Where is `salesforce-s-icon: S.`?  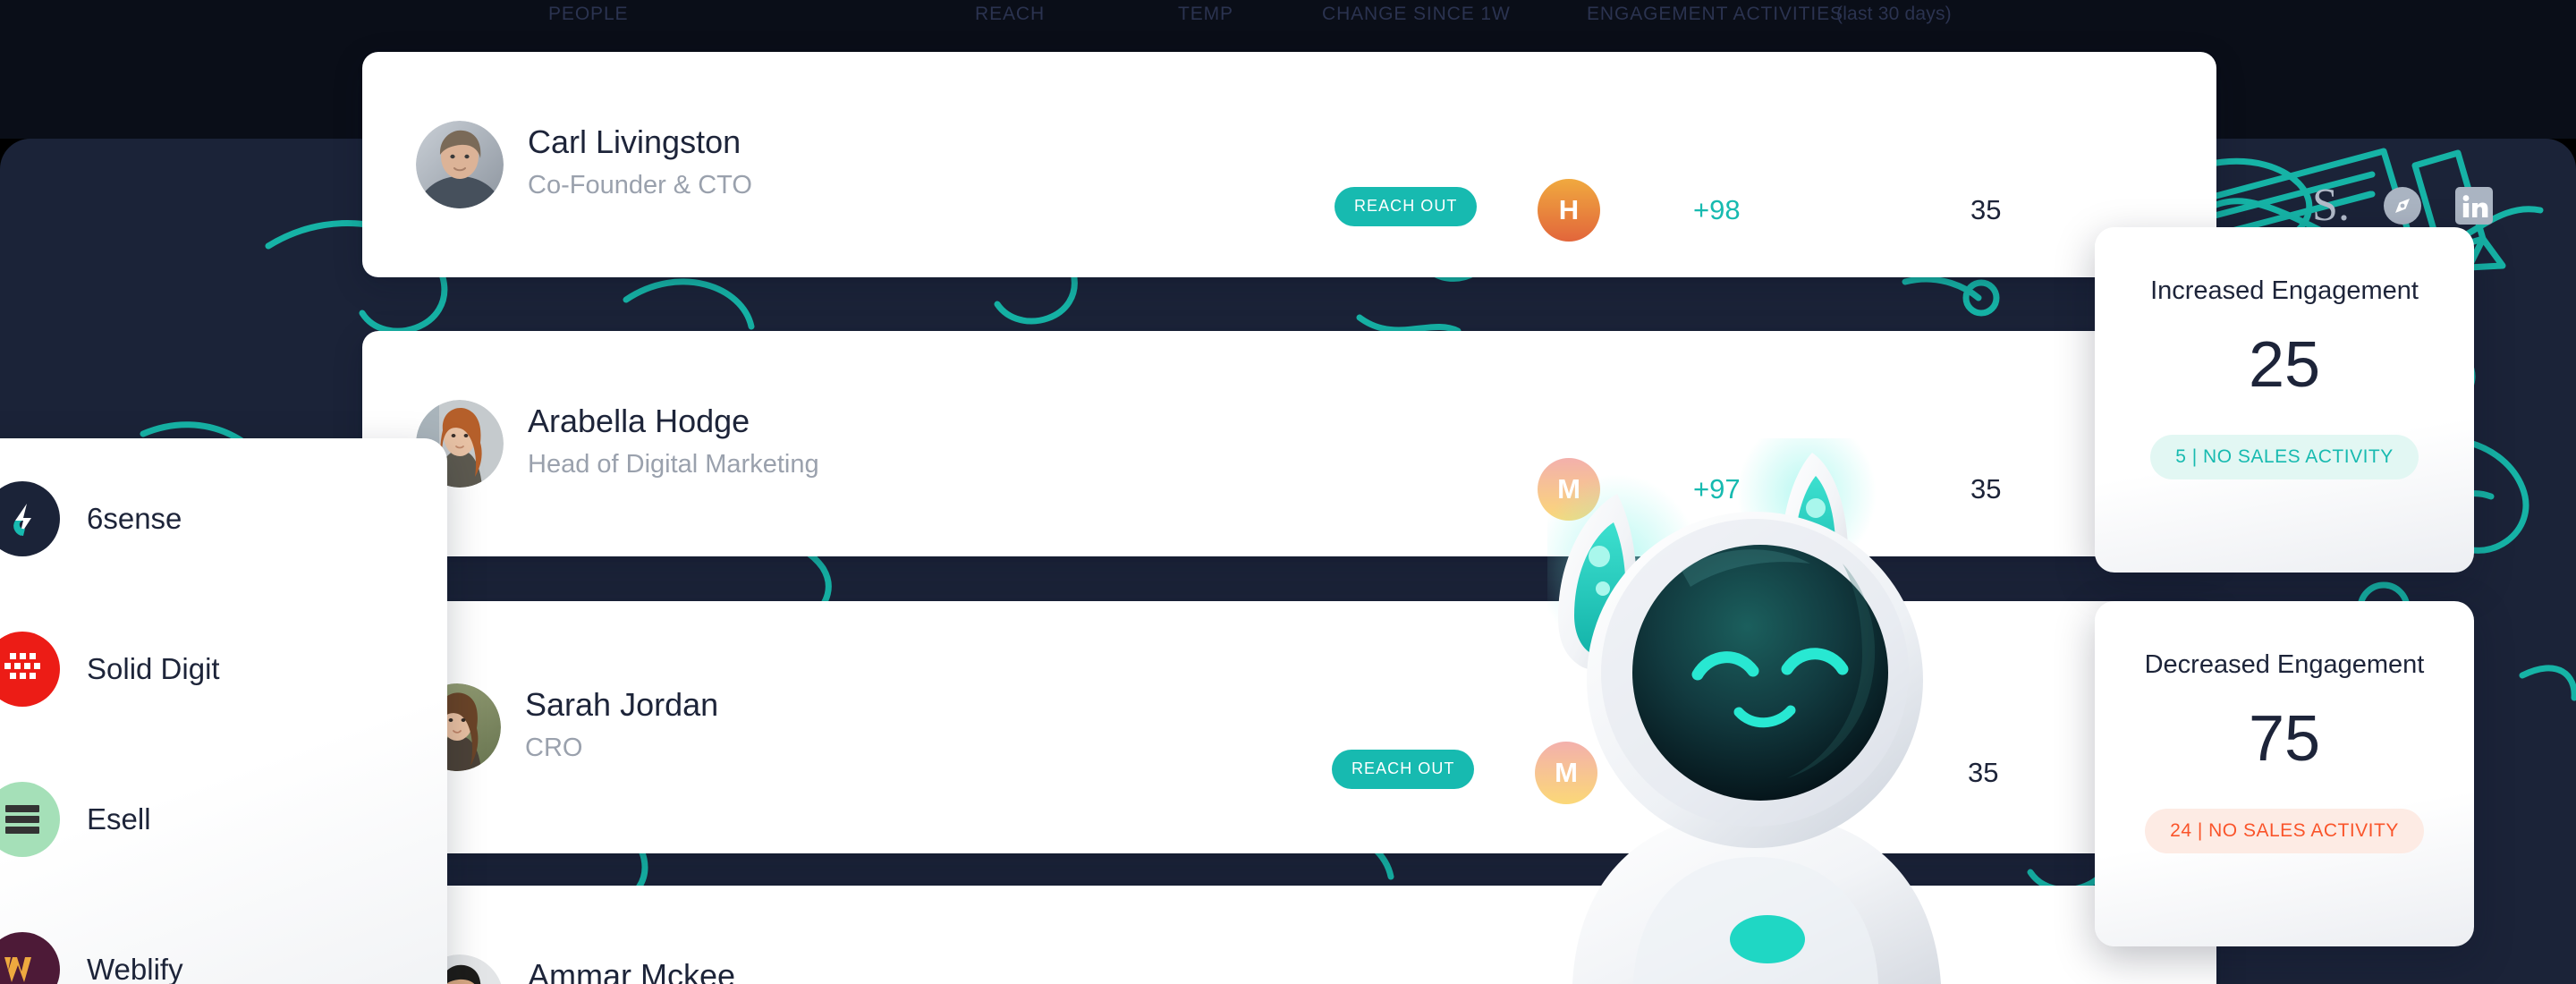 salesforce-s-icon: S. is located at coordinates (2331, 205).